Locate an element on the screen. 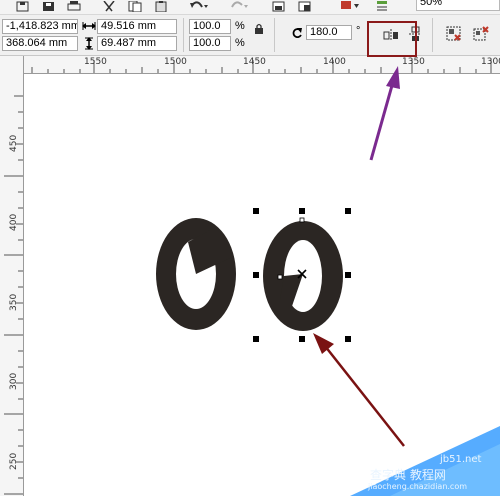  watermark-line-3: jb51.net is located at coordinates (461, 459).